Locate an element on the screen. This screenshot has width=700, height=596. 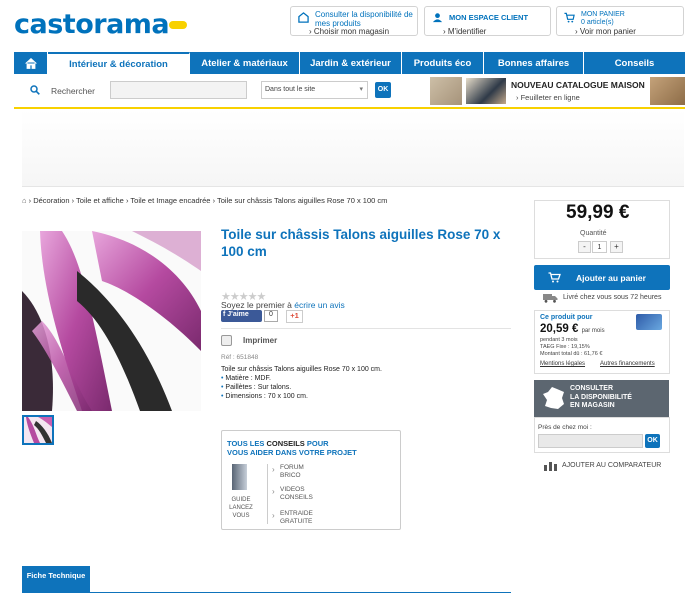
google-plus-button: +1 is located at coordinates (294, 316).